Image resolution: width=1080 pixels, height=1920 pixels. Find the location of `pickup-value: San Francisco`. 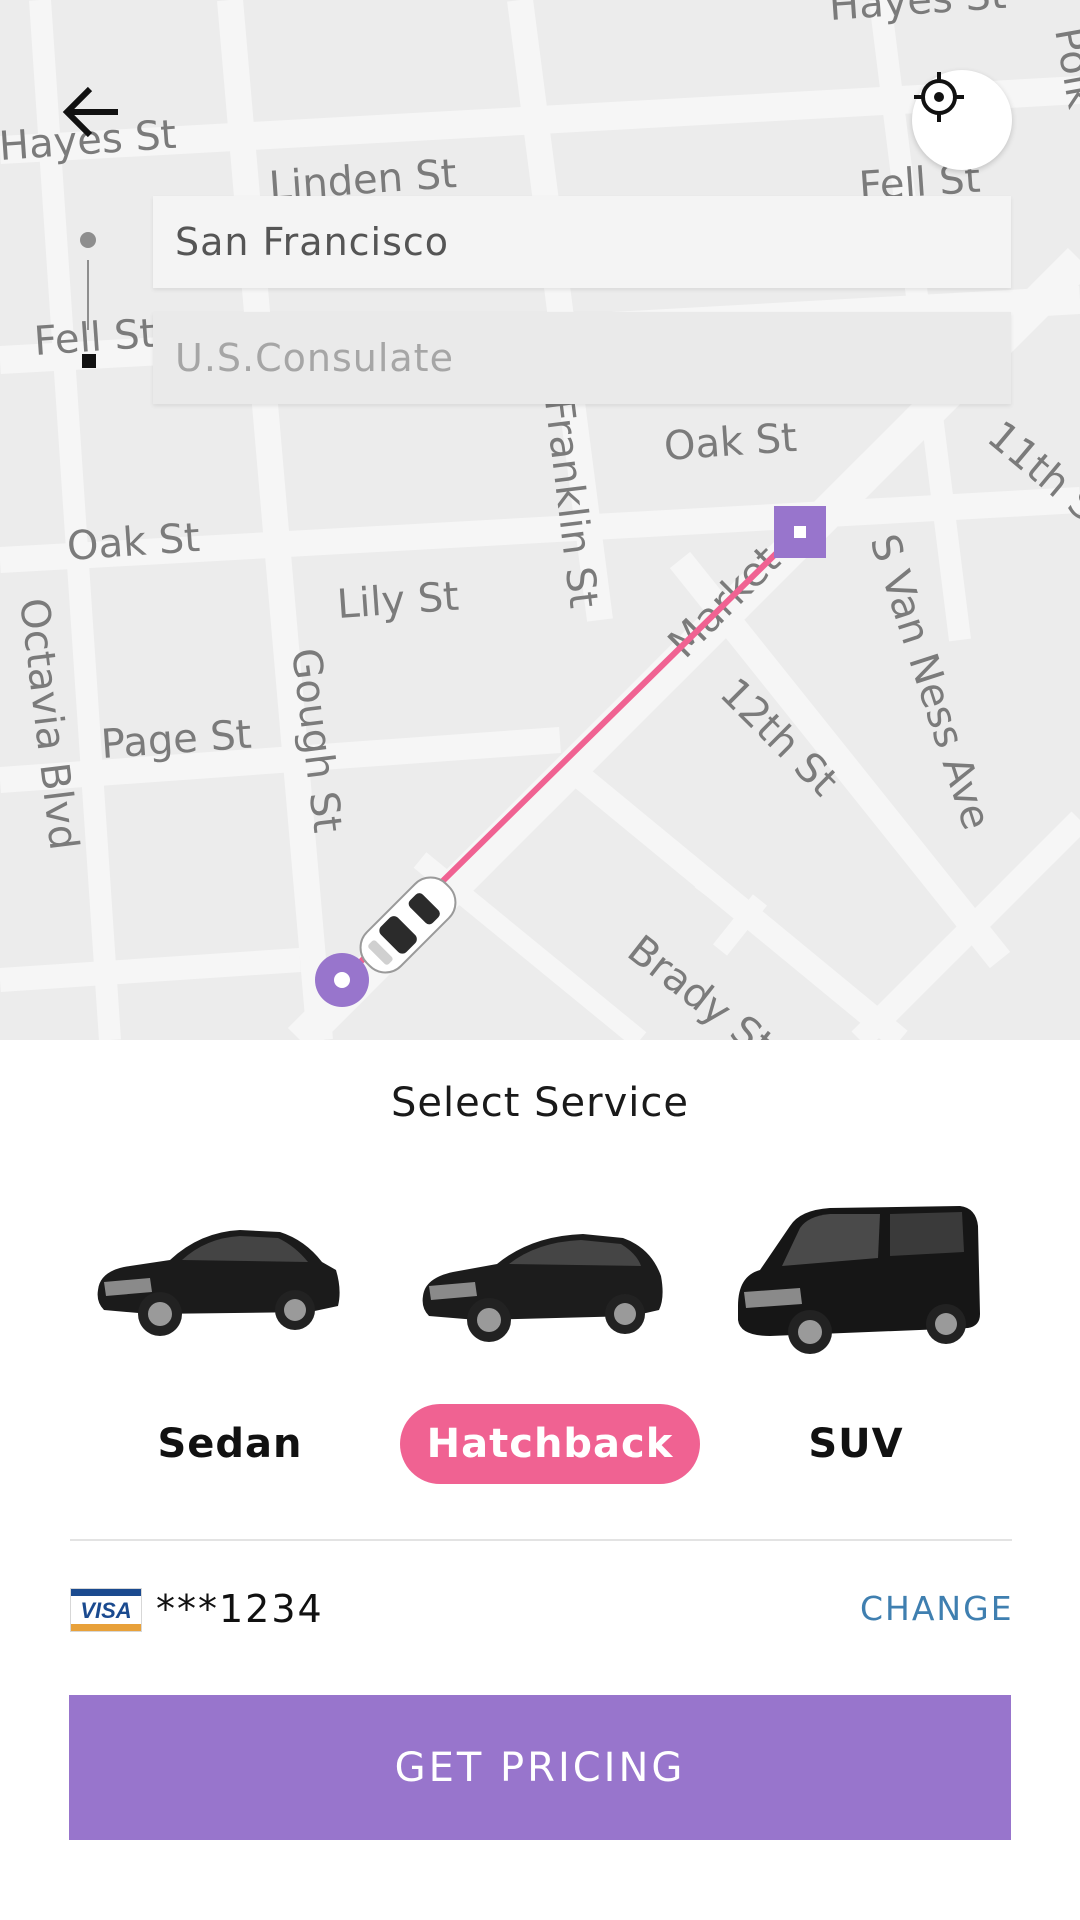

pickup-value: San Francisco is located at coordinates (312, 242).